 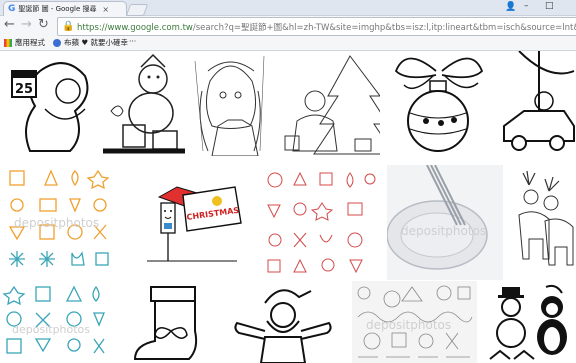 I want to click on image-result-santa-calendar: 25, so click(x=48, y=103).